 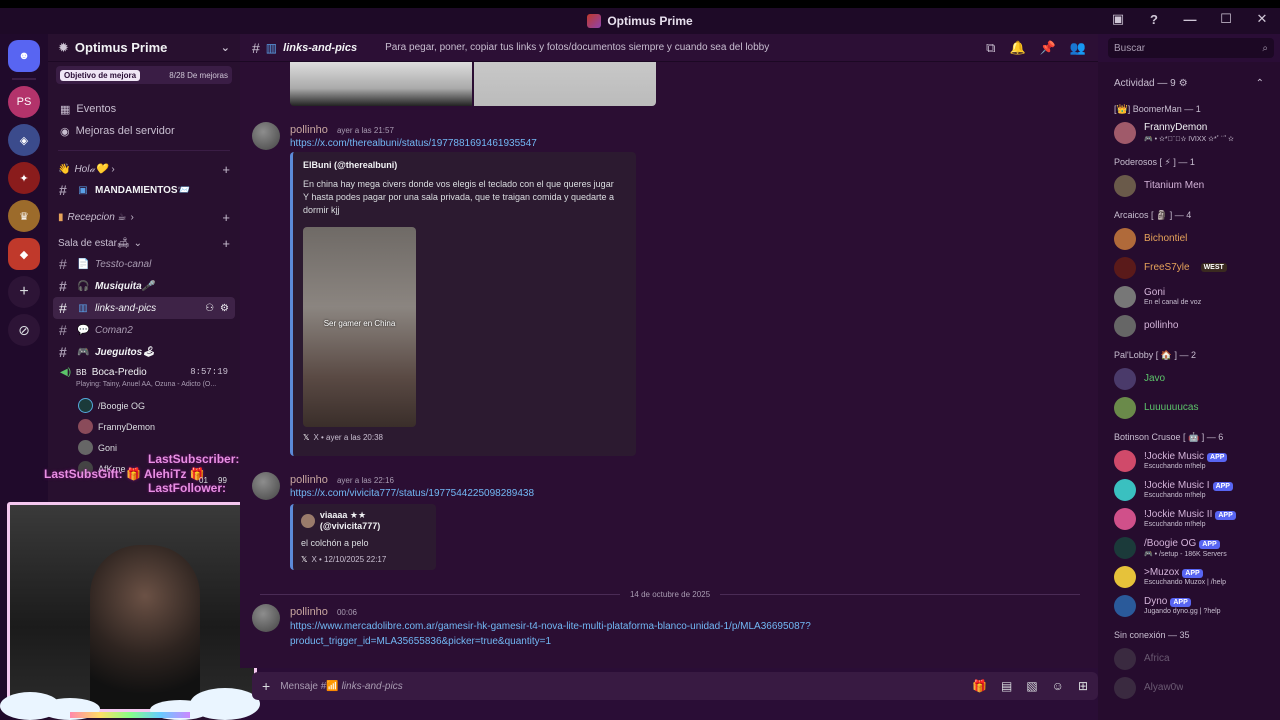 I want to click on date-separator: 14 de octubre de 2025, so click(x=670, y=594).